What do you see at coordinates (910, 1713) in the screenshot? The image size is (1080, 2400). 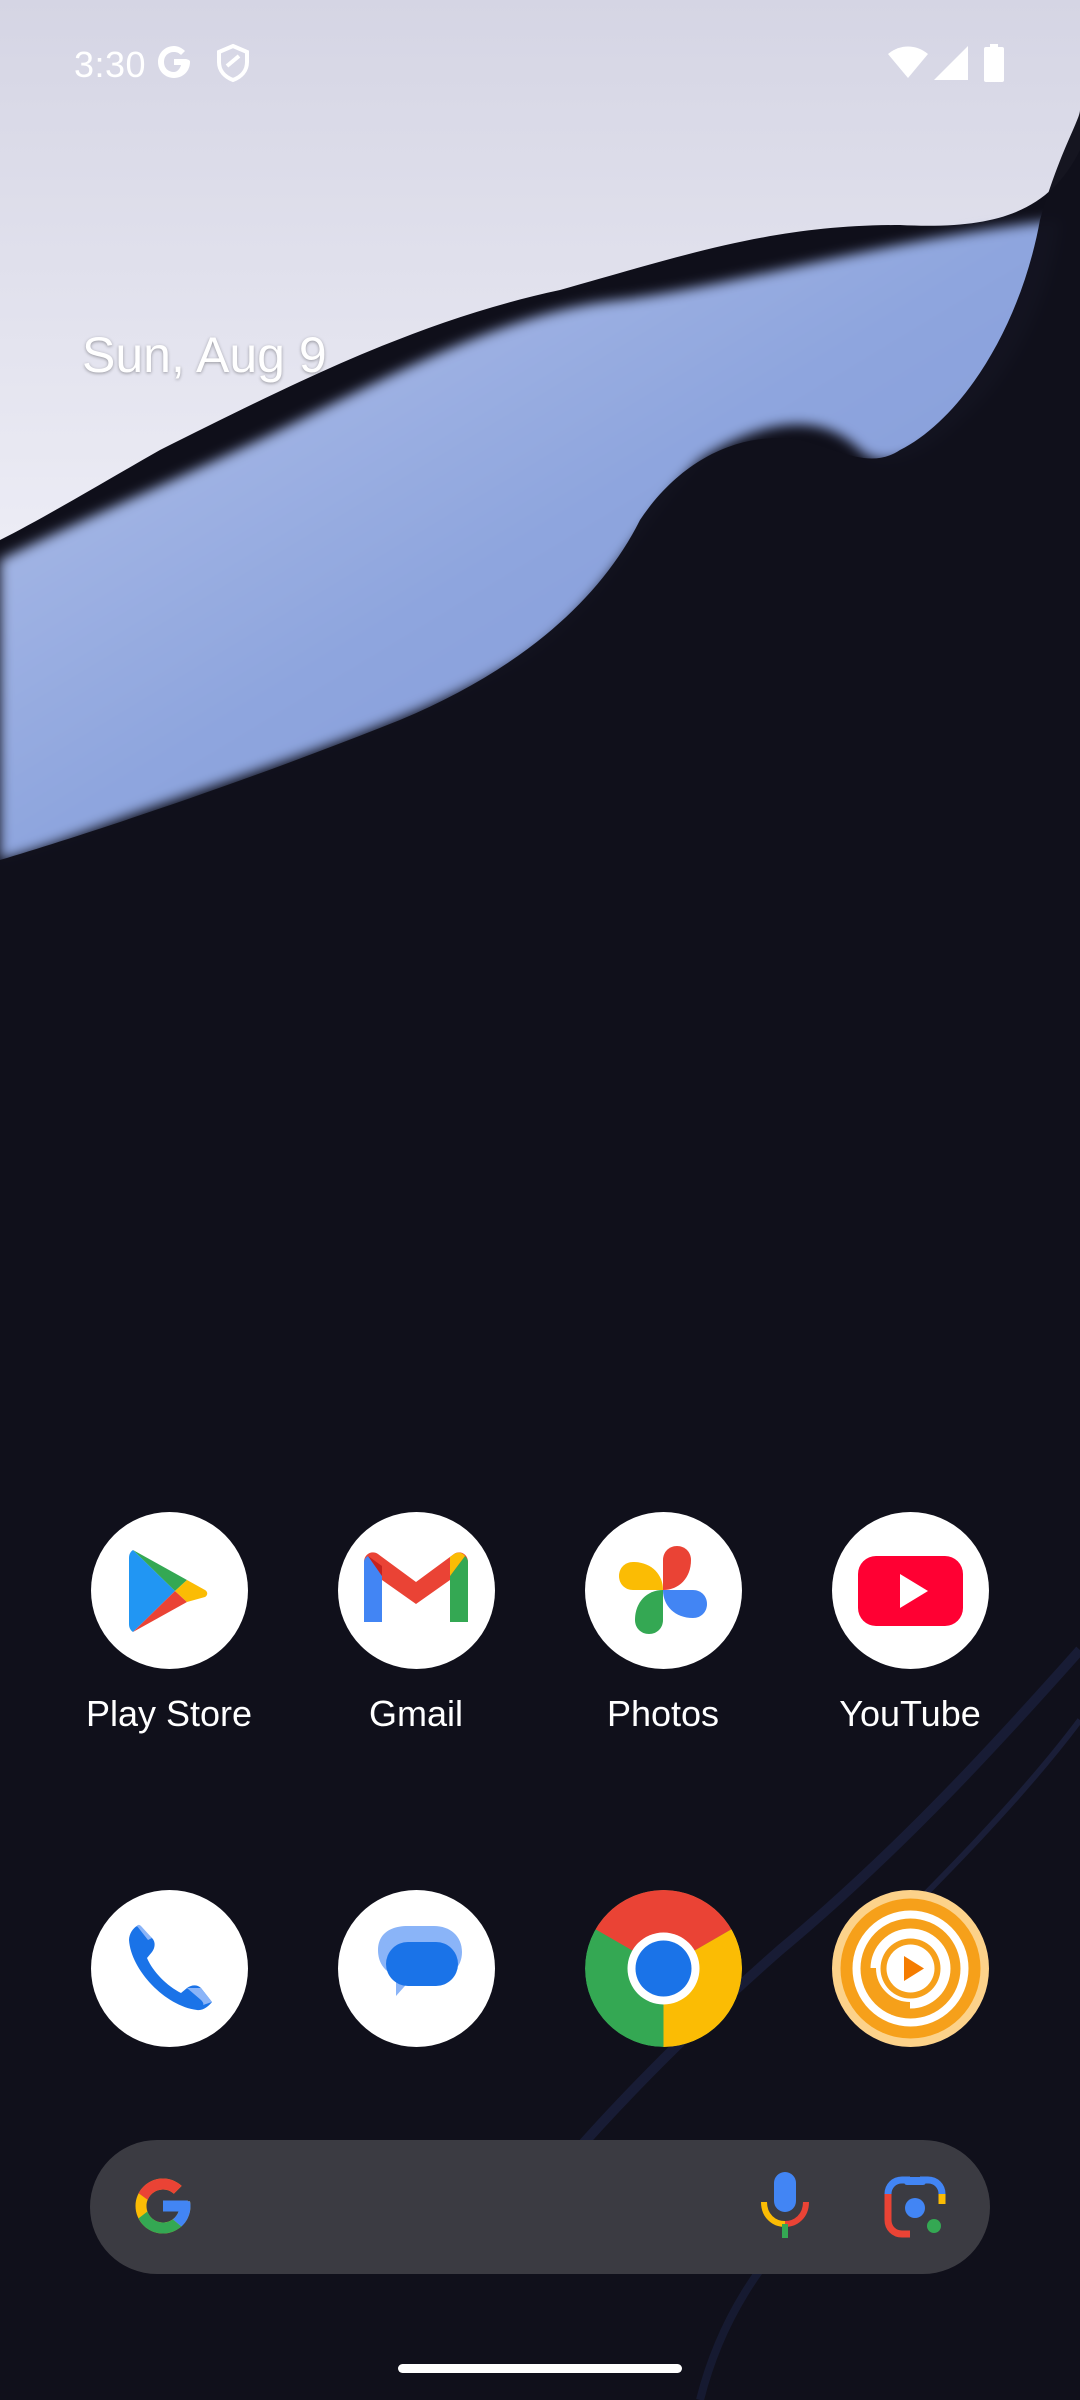 I see `app-label: YouTube` at bounding box center [910, 1713].